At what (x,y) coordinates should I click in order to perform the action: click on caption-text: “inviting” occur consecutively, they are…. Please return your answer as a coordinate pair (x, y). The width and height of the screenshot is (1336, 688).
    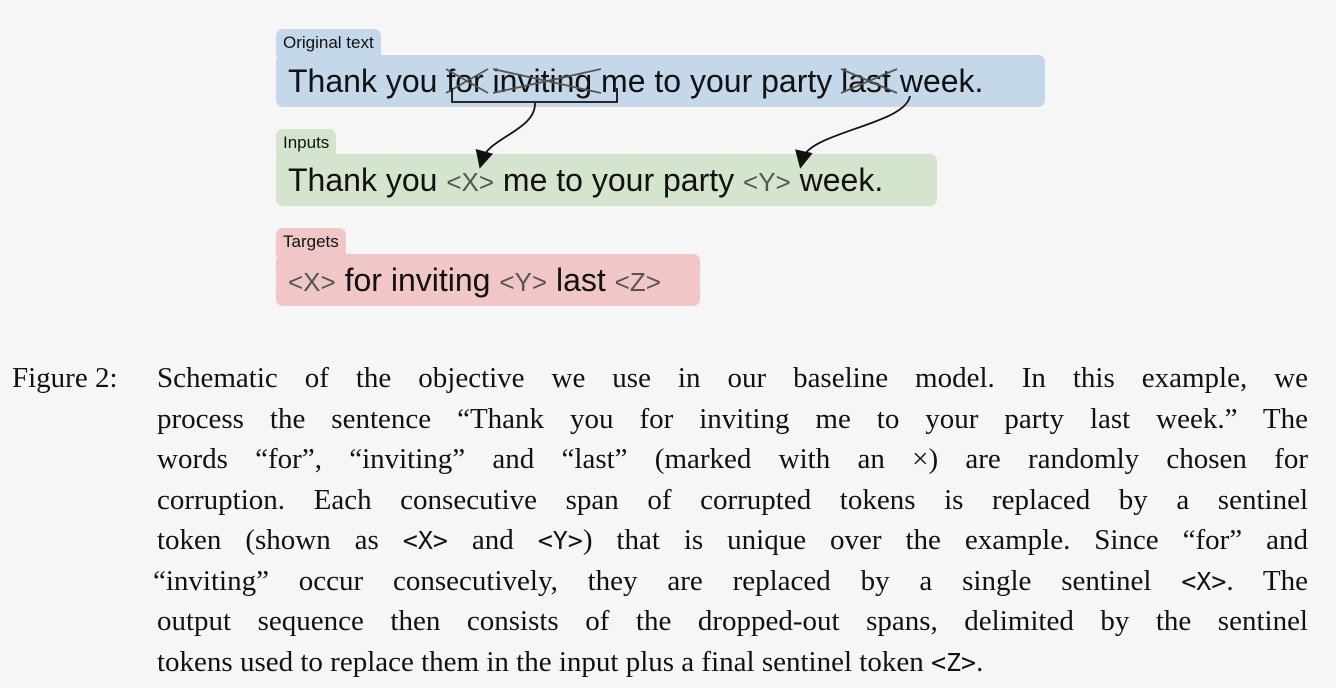
    Looking at the image, I should click on (667, 580).